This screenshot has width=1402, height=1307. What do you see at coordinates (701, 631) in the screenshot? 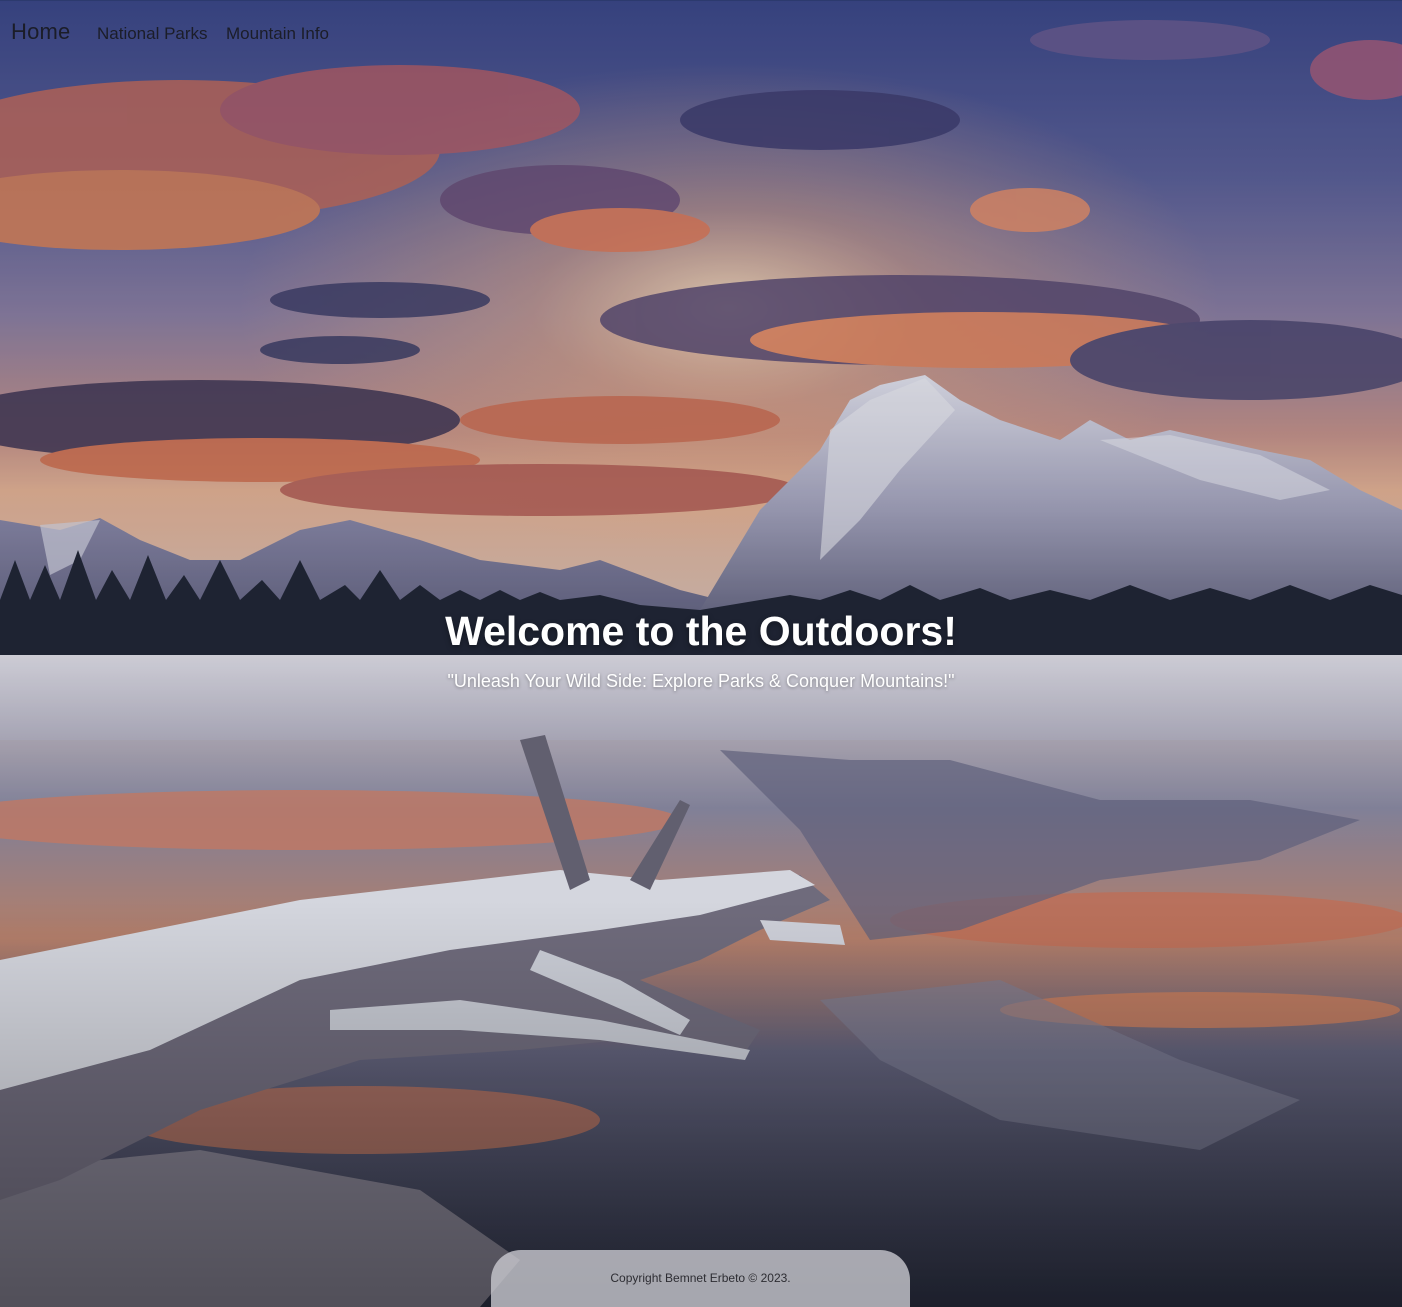
I see `hero-title: Welcome to the Outdoors!` at bounding box center [701, 631].